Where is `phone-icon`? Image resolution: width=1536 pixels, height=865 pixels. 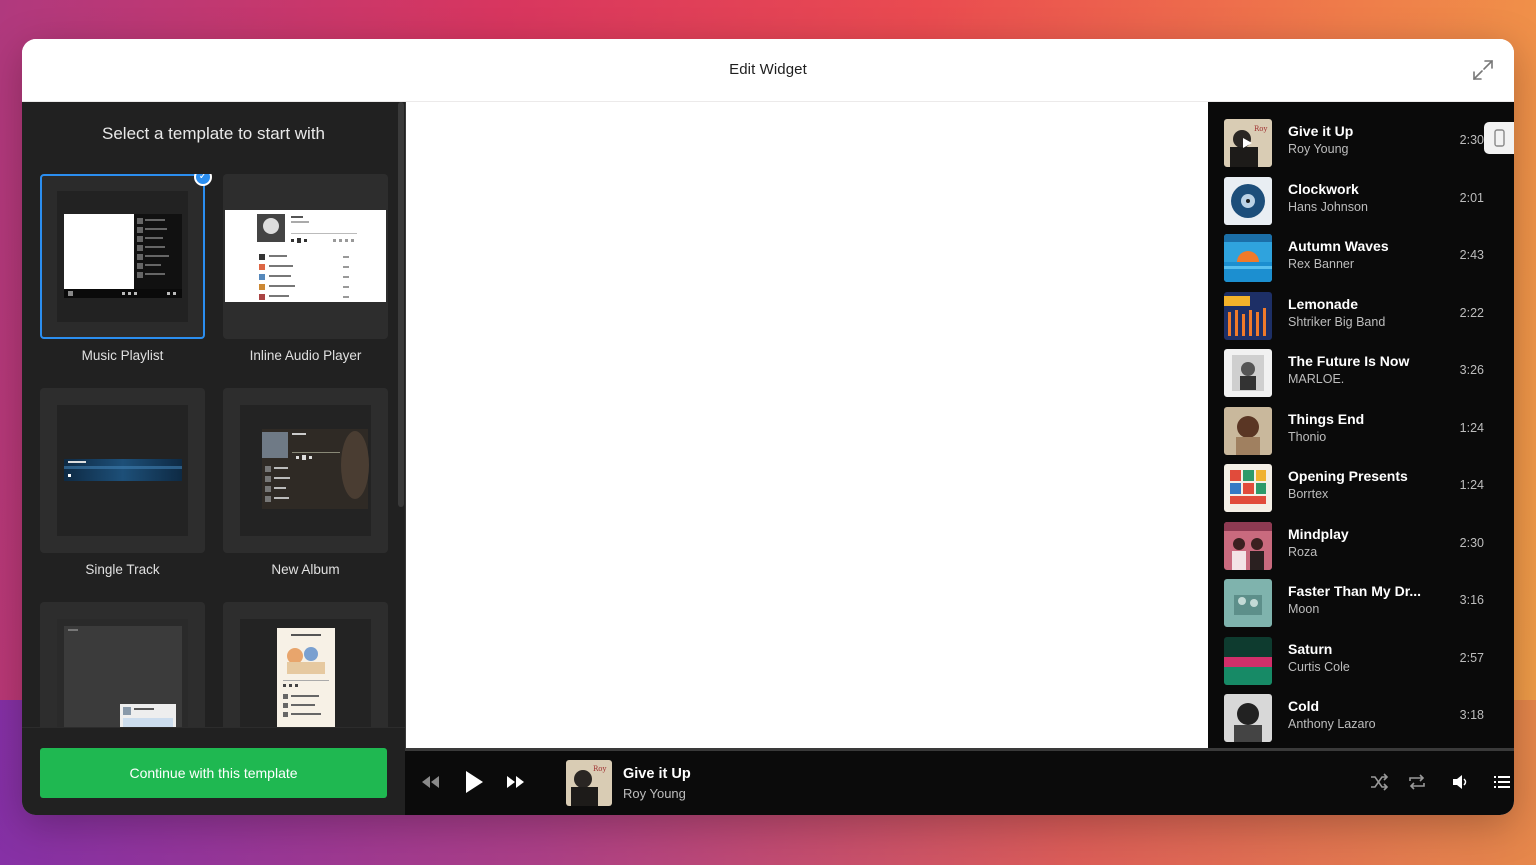
phone-icon is located at coordinates (1499, 138).